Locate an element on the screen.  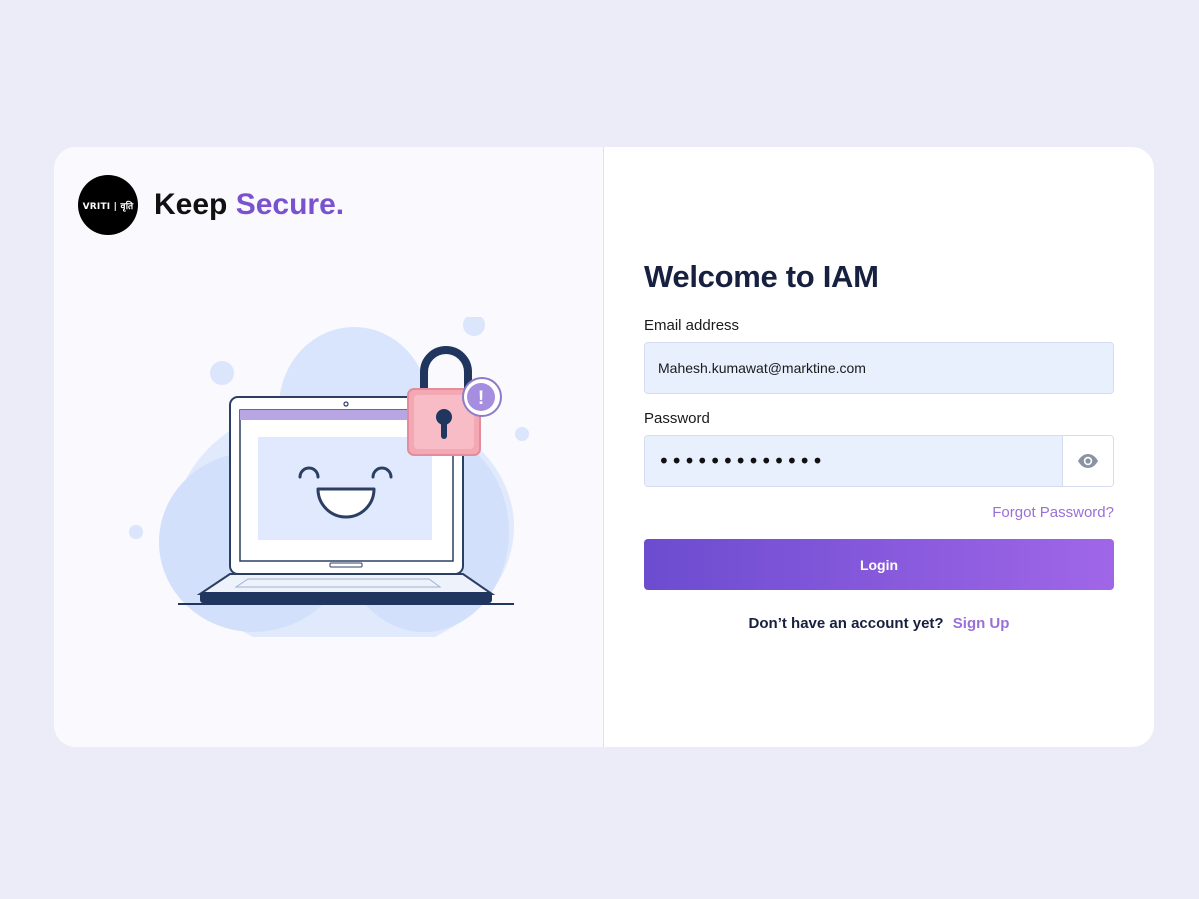
eye-icon is located at coordinates (1088, 461).